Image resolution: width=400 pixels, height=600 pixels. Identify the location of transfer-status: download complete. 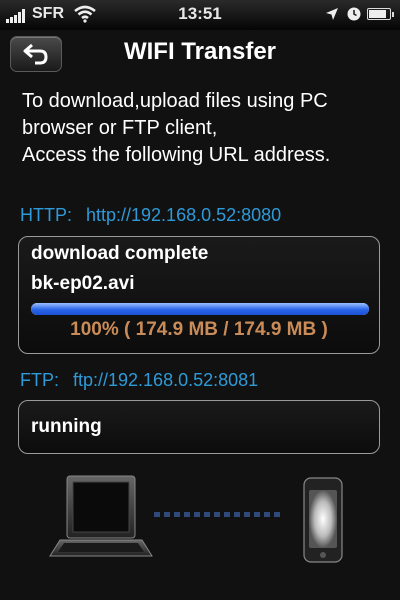
(120, 253).